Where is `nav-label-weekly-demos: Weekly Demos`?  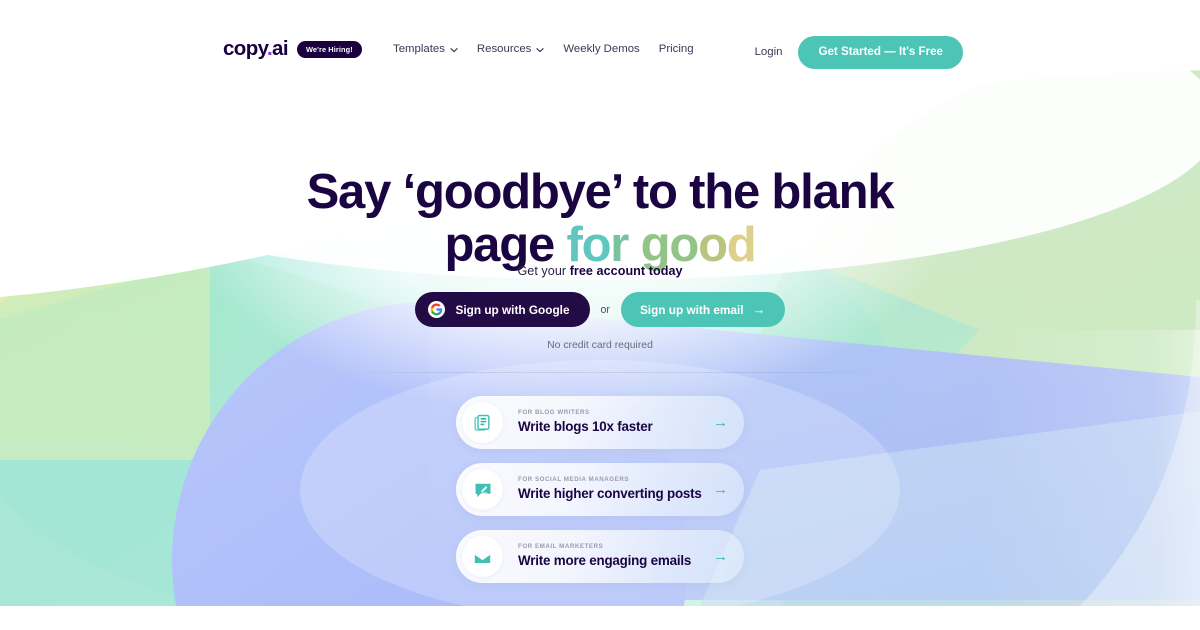 nav-label-weekly-demos: Weekly Demos is located at coordinates (601, 49).